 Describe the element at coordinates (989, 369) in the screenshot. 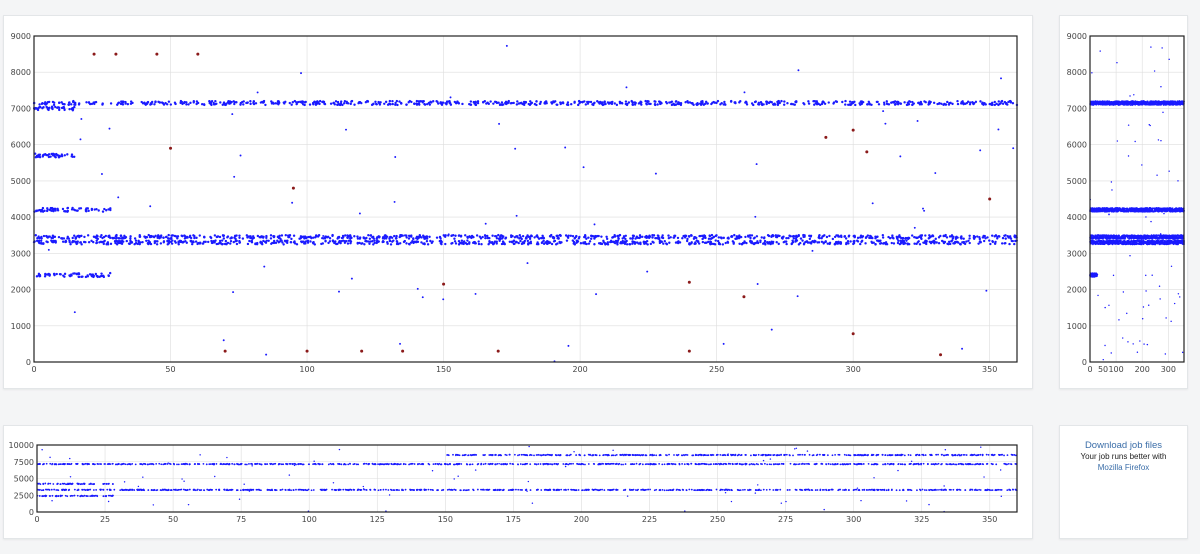

I see `x-tick-label: 350` at that location.